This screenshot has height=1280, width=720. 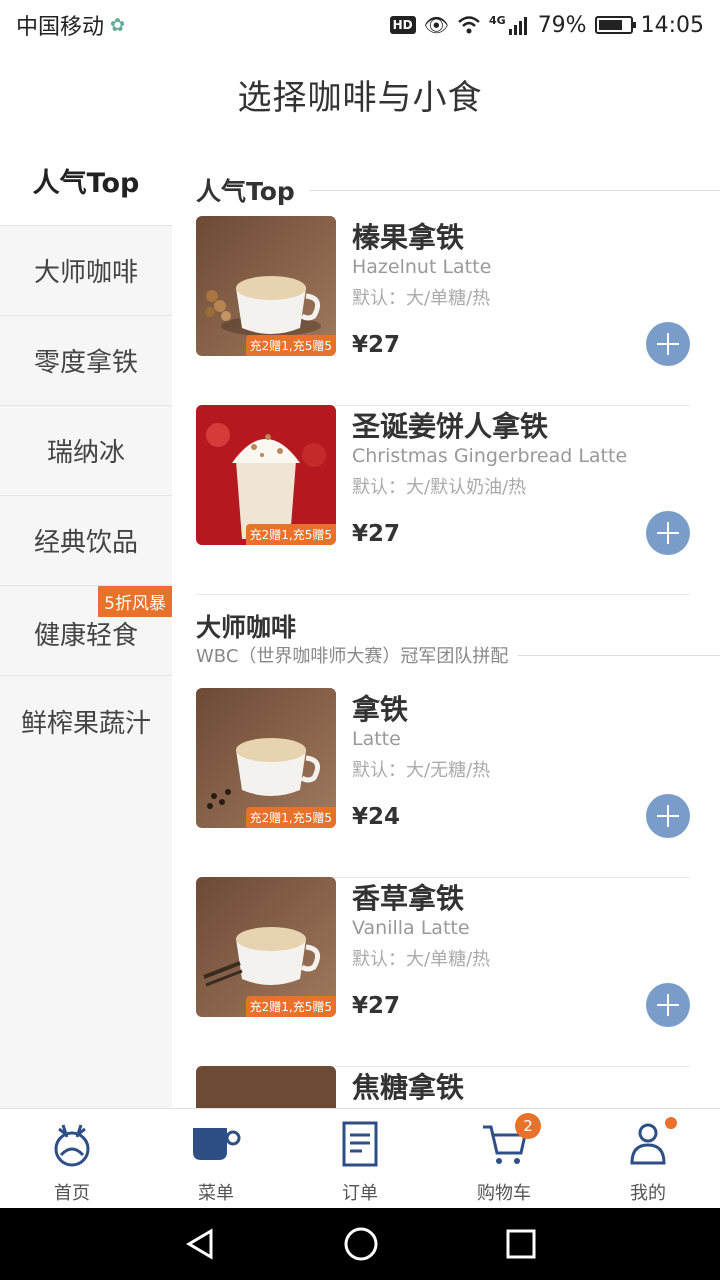 I want to click on product-default-options: 默认：大/无糖/热, so click(x=421, y=770).